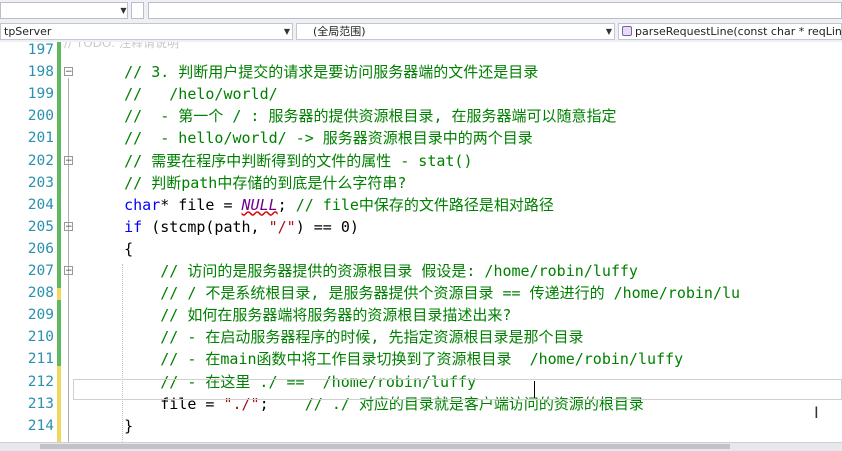 The image size is (842, 451). Describe the element at coordinates (421, 94) in the screenshot. I see `code-line: 199 // /helo/world/` at that location.